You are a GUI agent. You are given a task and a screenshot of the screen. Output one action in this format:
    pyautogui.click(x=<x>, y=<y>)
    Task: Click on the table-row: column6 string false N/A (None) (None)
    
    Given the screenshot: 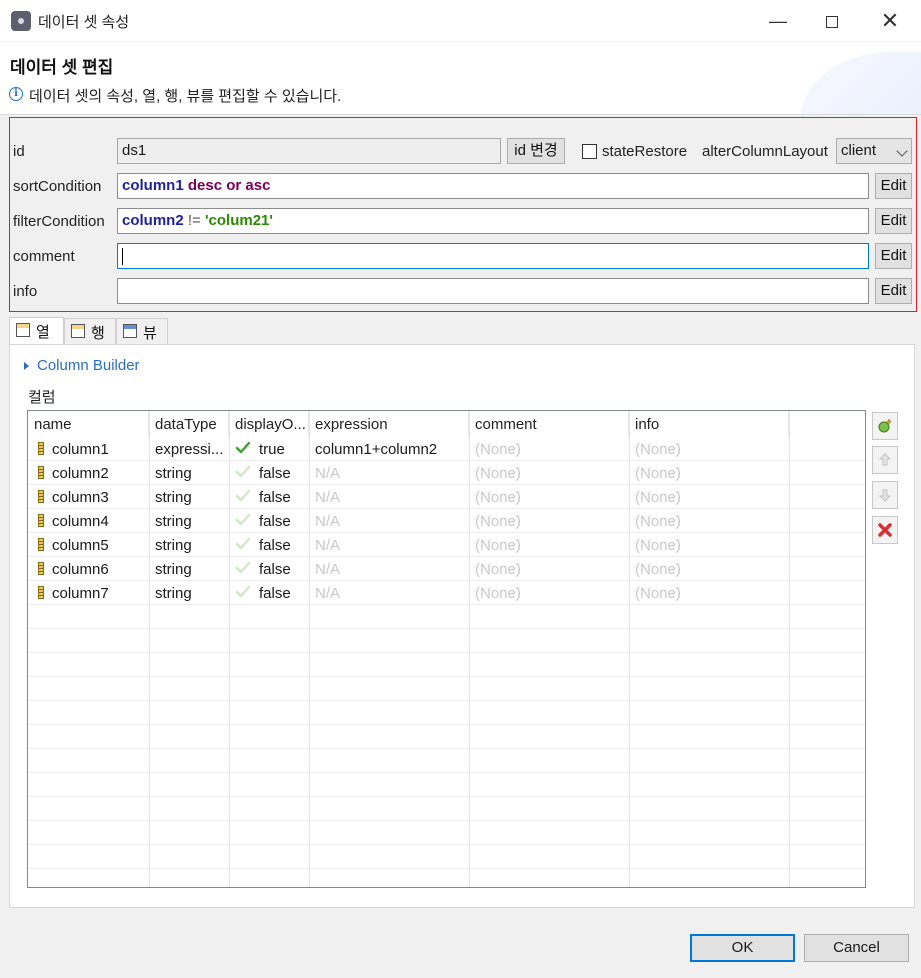 What is the action you would take?
    pyautogui.click(x=446, y=569)
    